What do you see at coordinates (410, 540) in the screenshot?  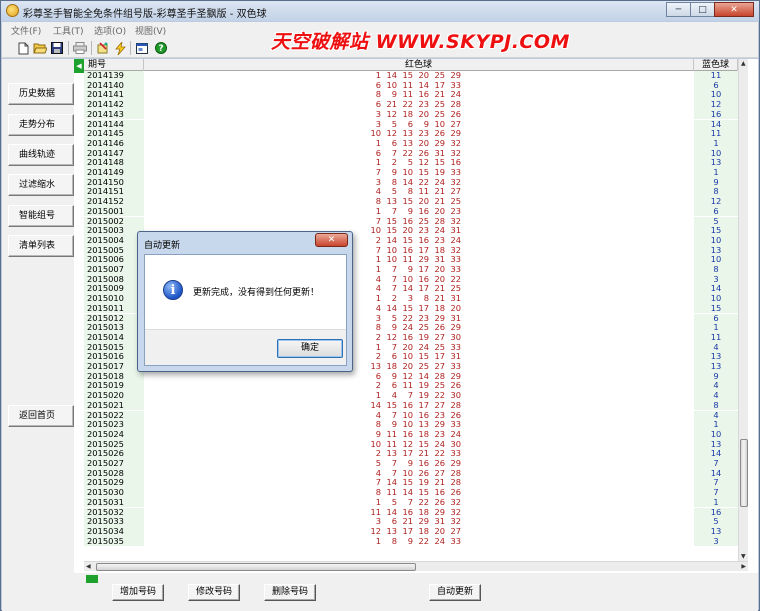 I see `red-ball-number: 9` at bounding box center [410, 540].